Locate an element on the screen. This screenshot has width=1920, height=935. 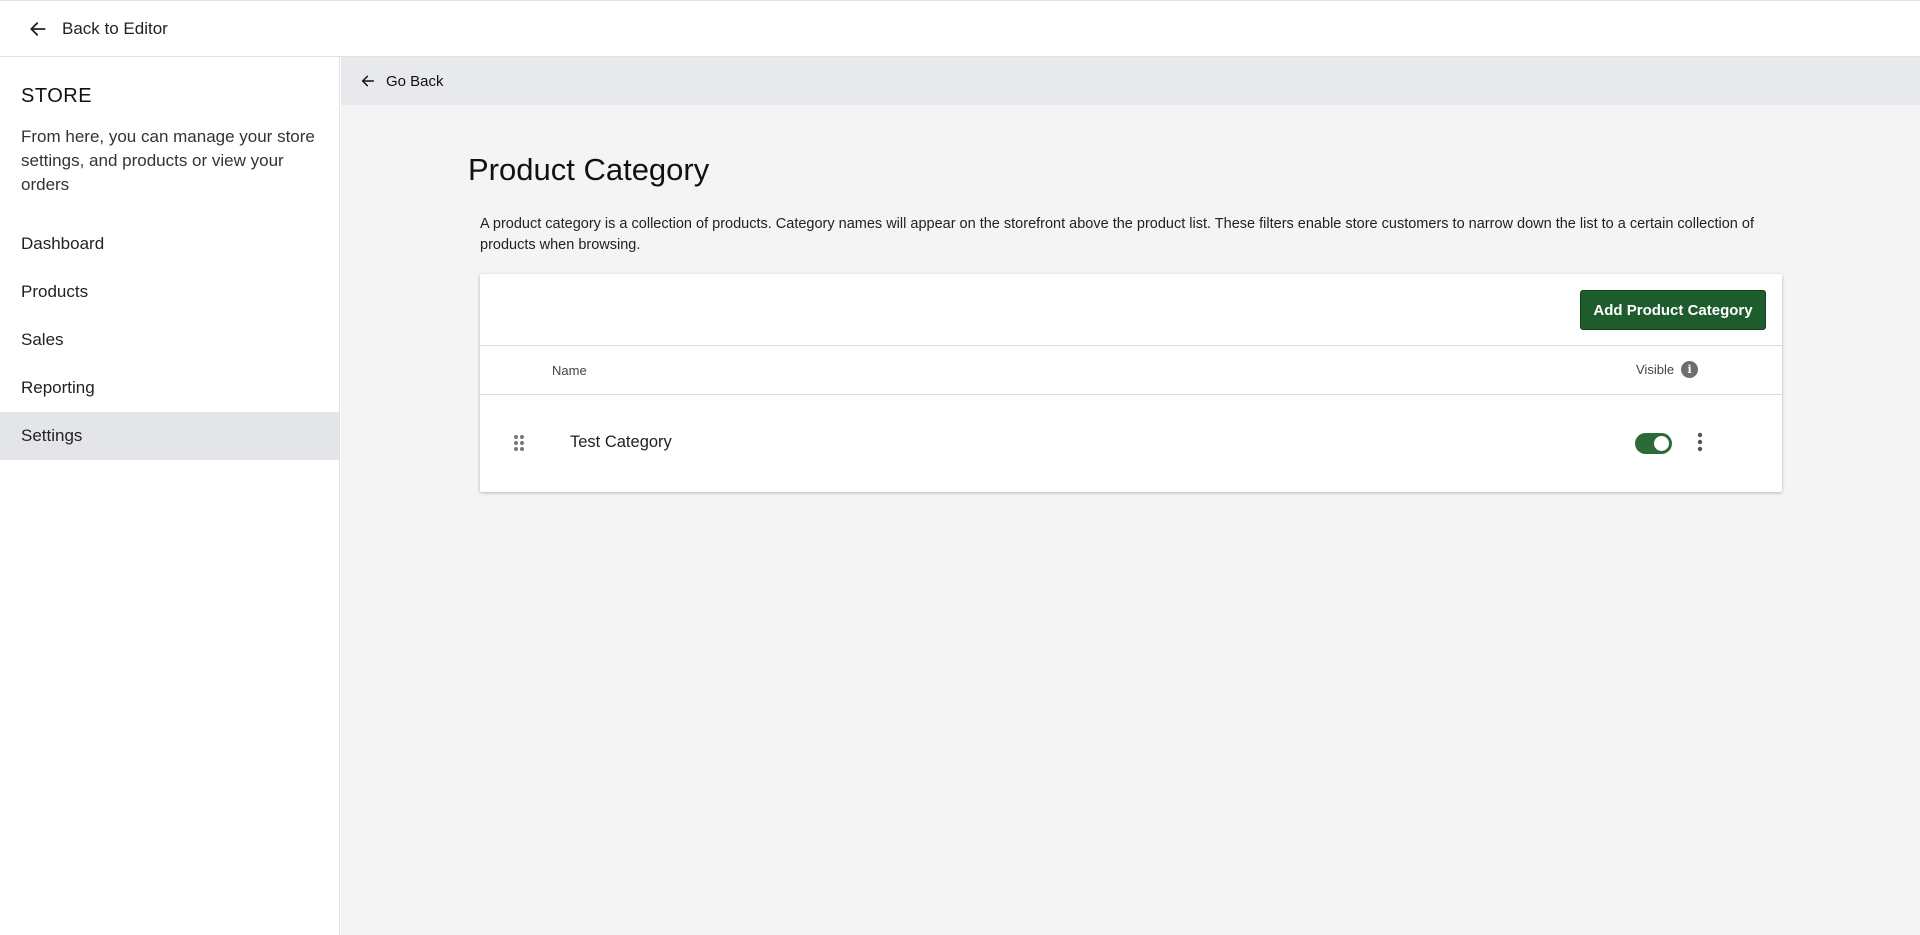
back-to-editor-button: Back to Editor is located at coordinates (98, 29).